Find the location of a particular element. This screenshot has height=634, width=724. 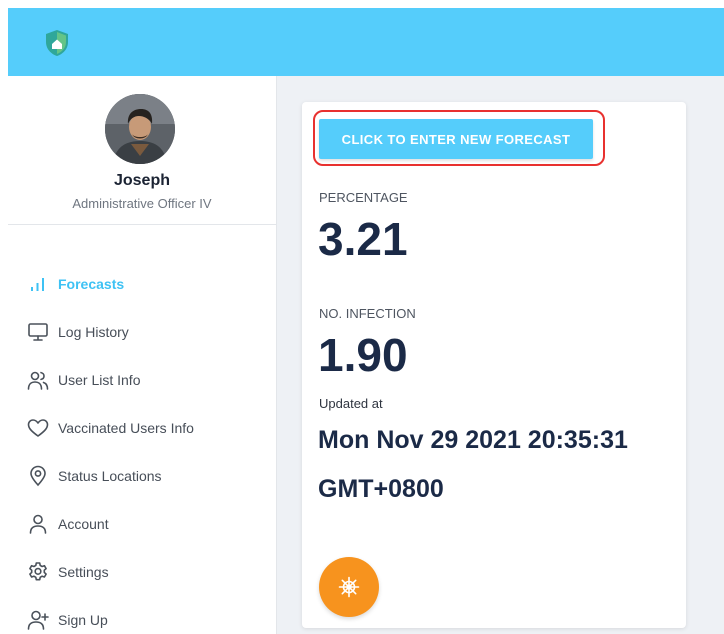

add-user-icon is located at coordinates (38, 620).